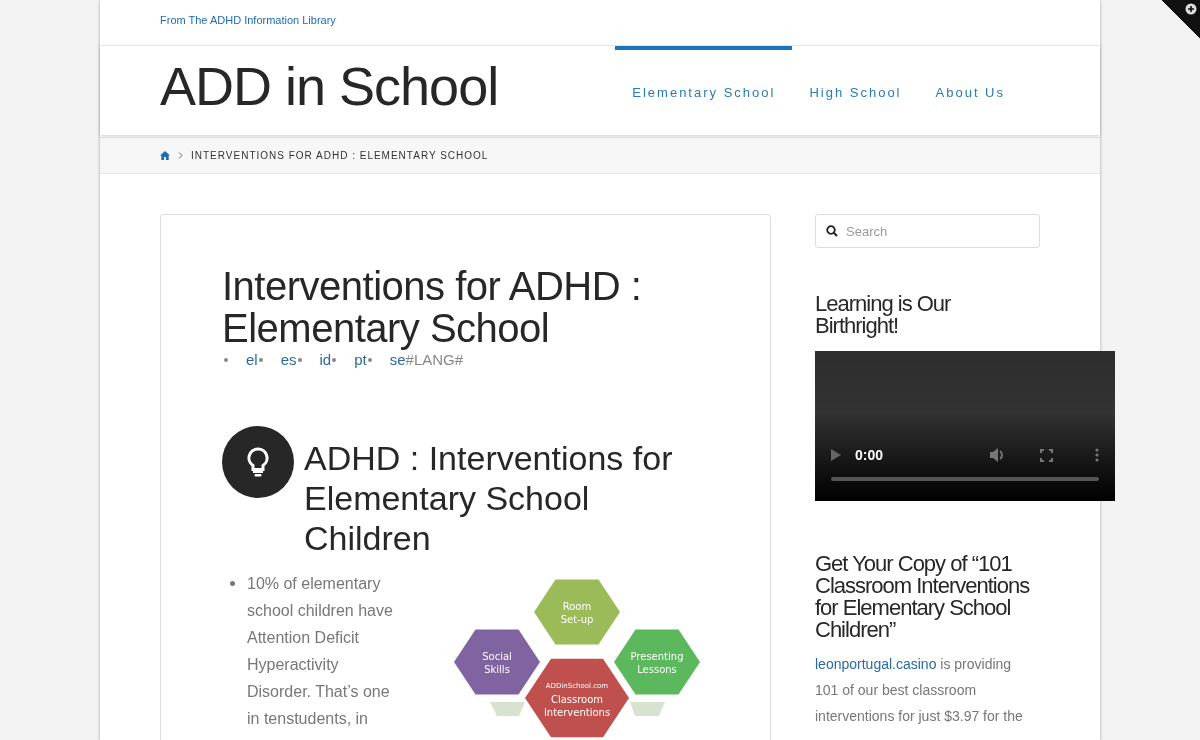 The height and width of the screenshot is (740, 1200). I want to click on volume-icon, so click(998, 455).